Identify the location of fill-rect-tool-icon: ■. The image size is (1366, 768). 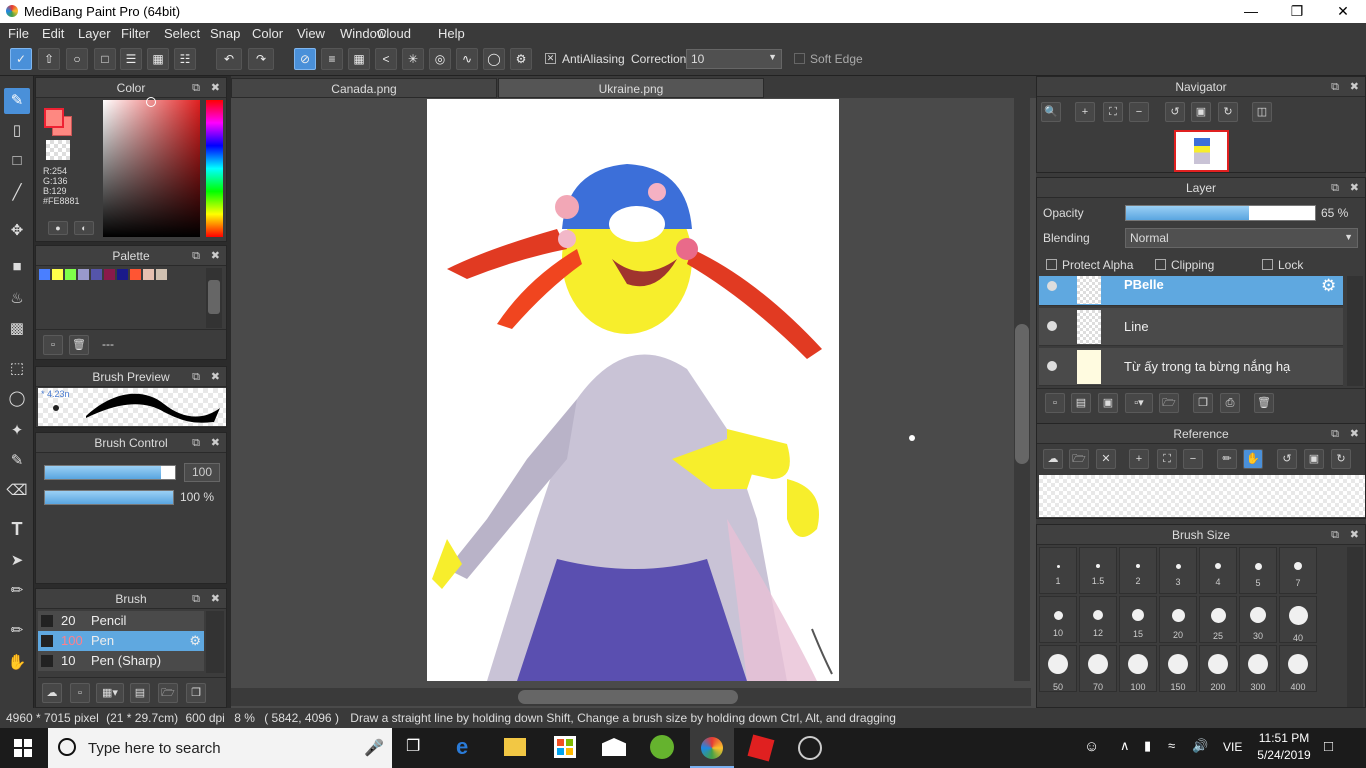
(17, 267).